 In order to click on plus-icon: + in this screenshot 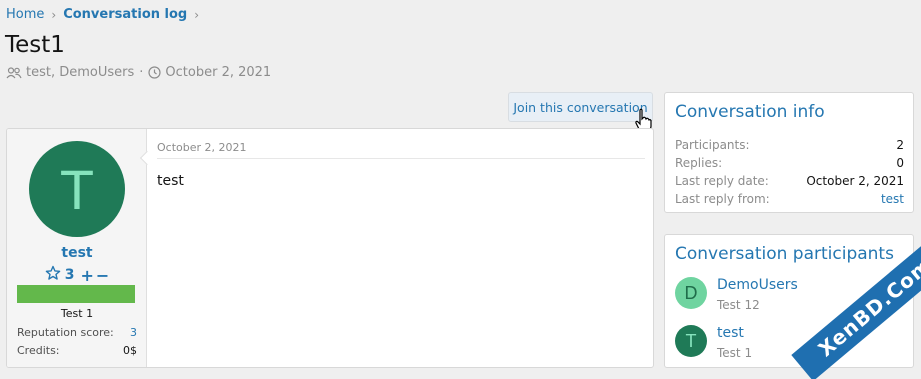, I will do `click(86, 275)`.